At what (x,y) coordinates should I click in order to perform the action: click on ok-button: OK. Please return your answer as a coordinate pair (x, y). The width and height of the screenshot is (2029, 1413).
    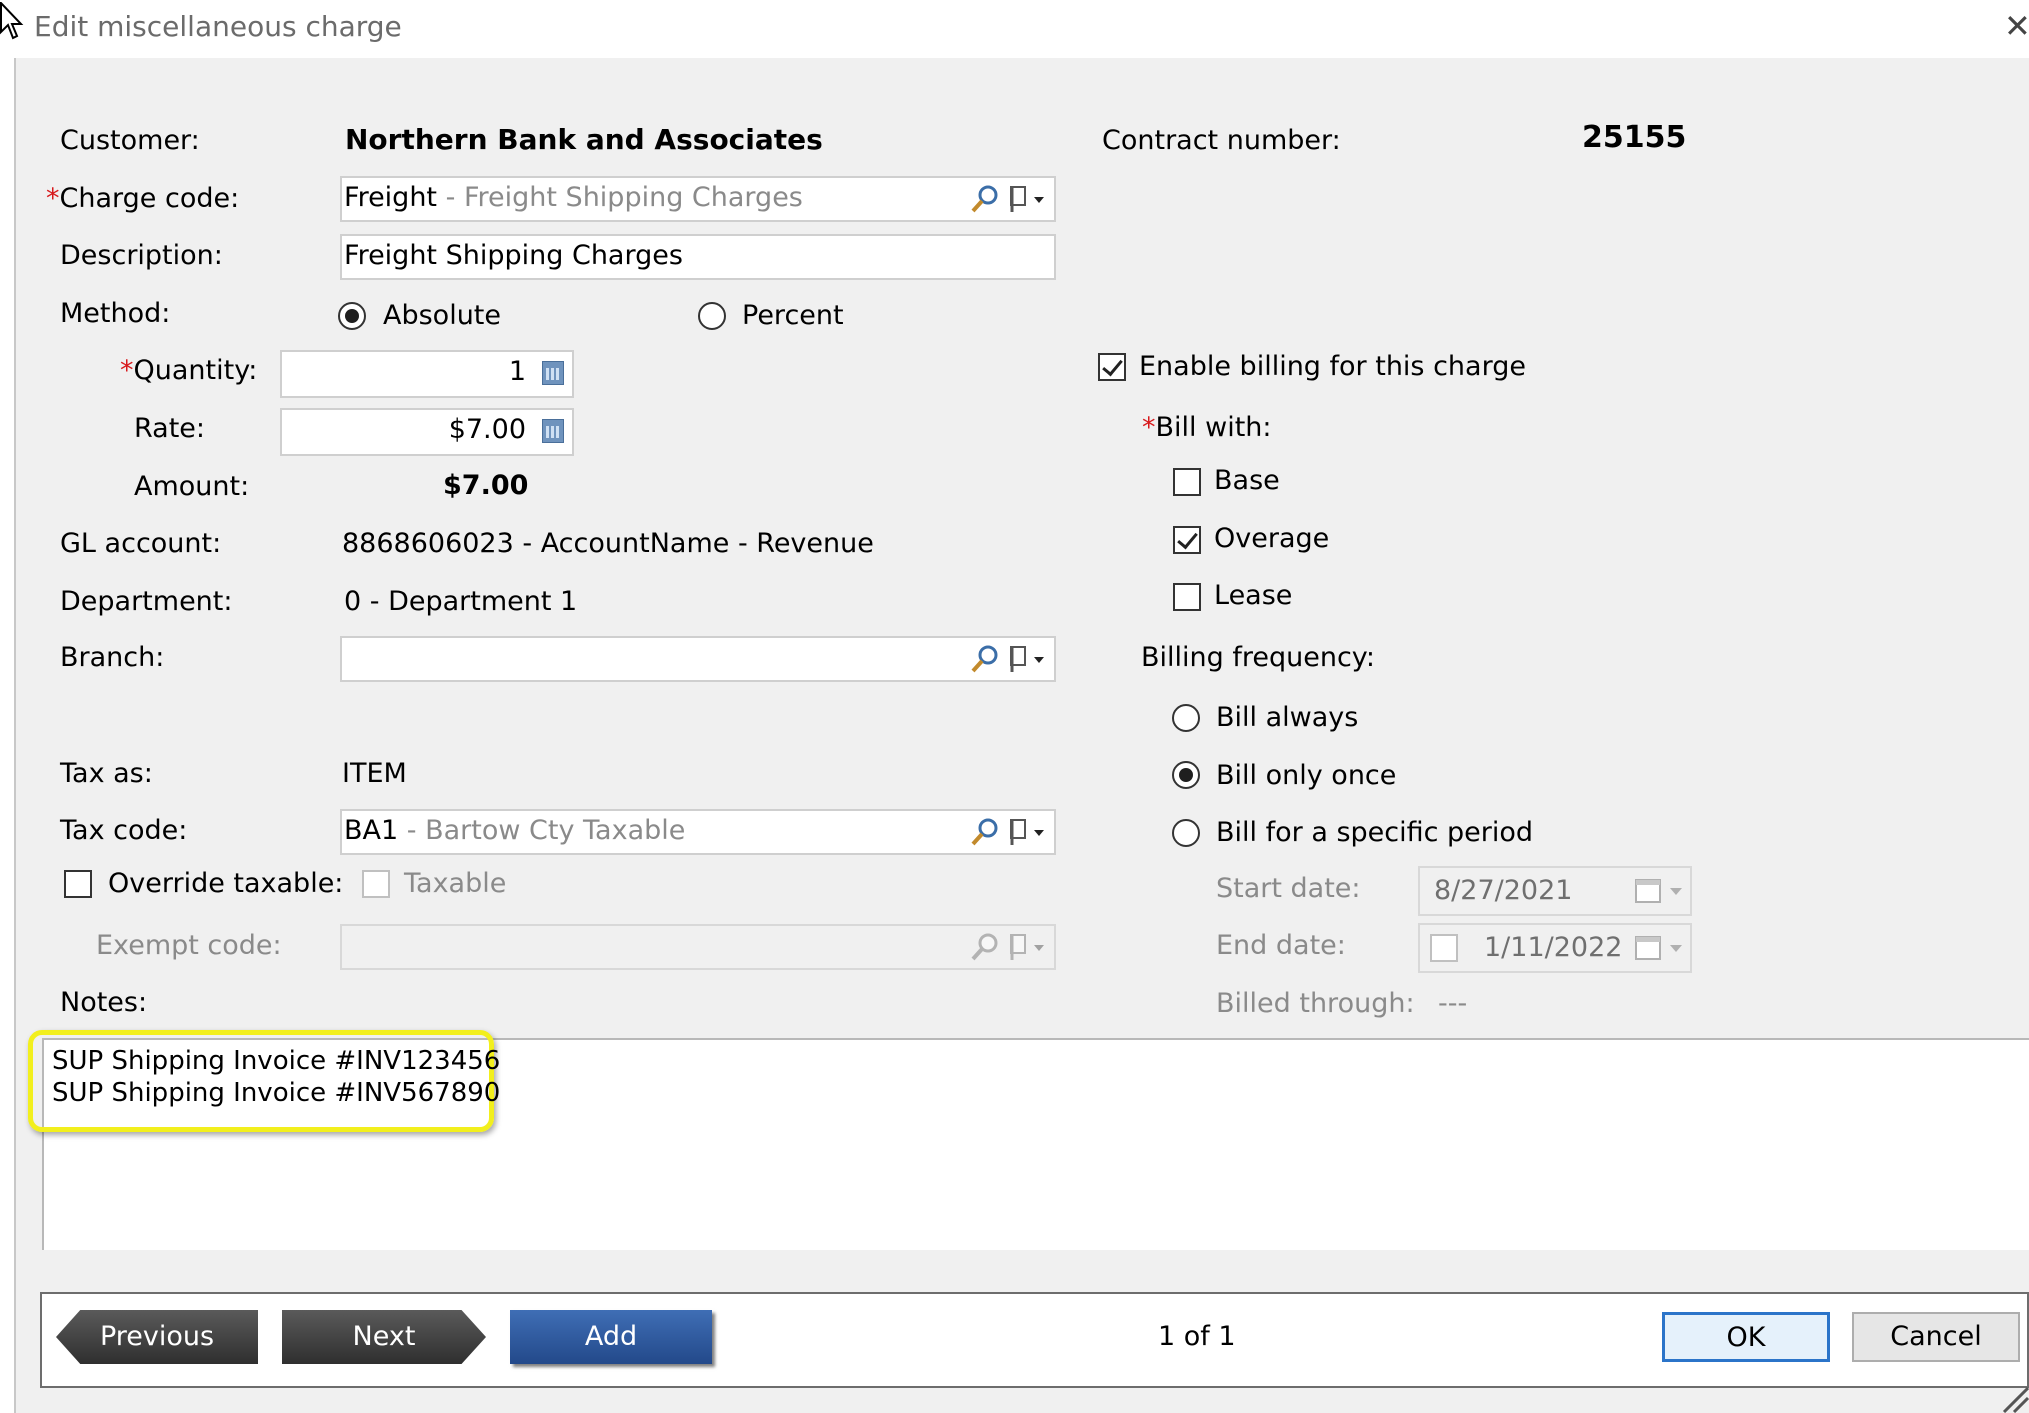
    Looking at the image, I should click on (1746, 1337).